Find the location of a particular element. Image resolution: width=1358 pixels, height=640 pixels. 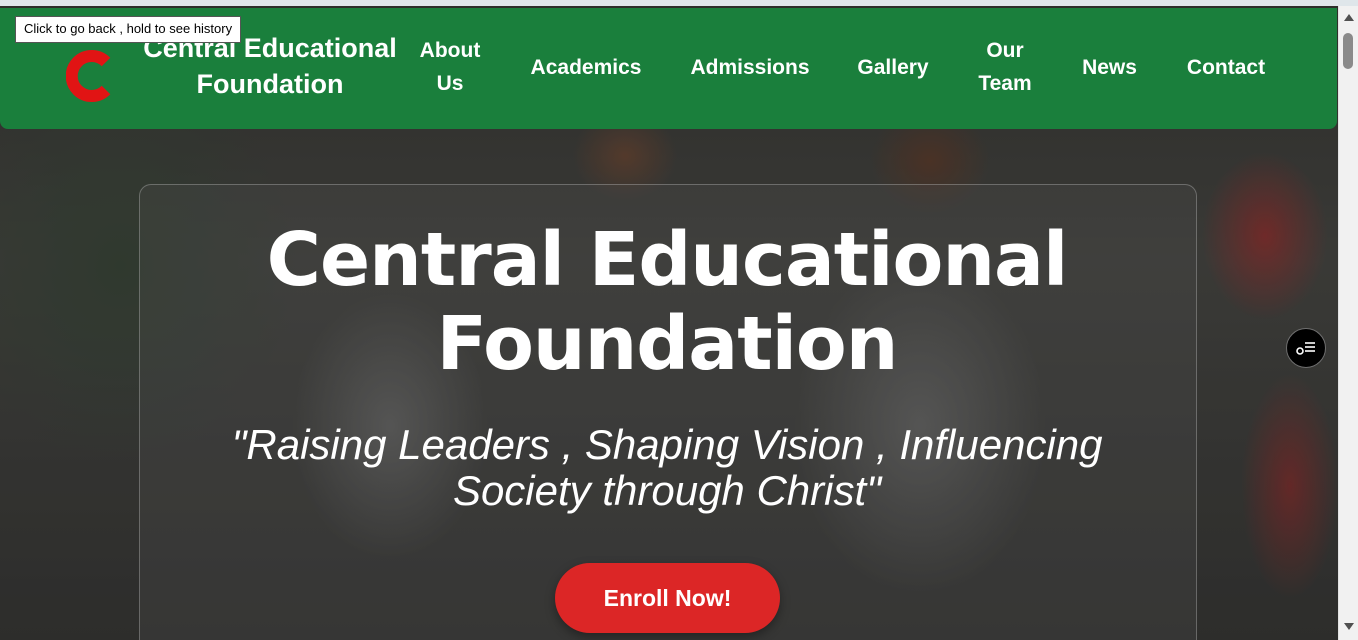

nav-our-team-line1: Our is located at coordinates (1005, 50).